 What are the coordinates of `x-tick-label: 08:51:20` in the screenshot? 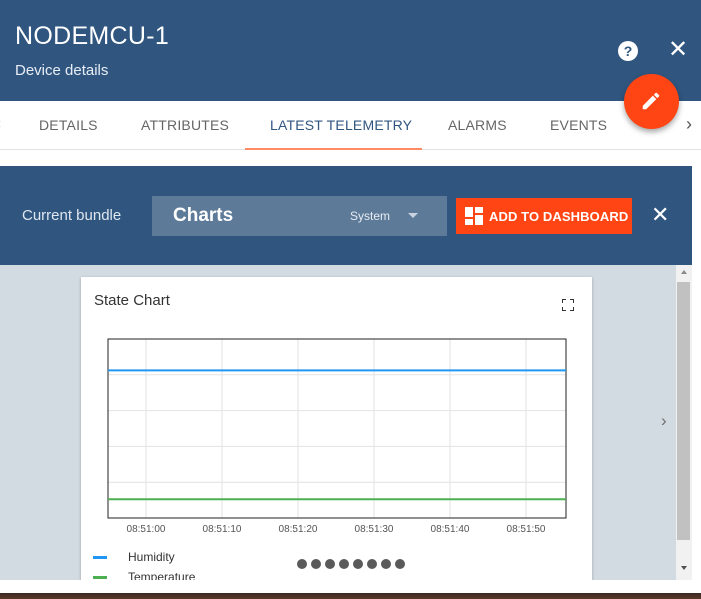 It's located at (298, 529).